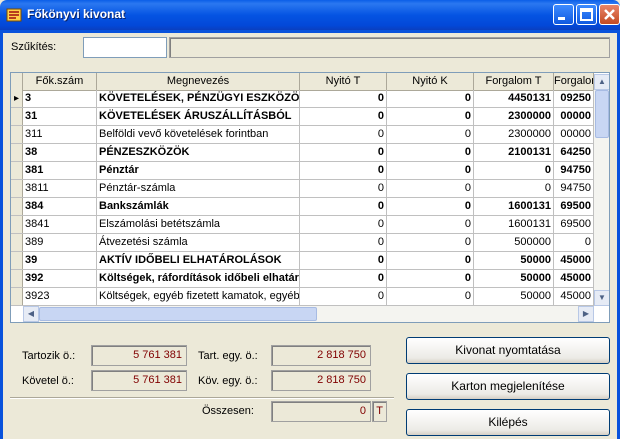 Image resolution: width=620 pixels, height=439 pixels. I want to click on window-frame-bottom, so click(310, 31).